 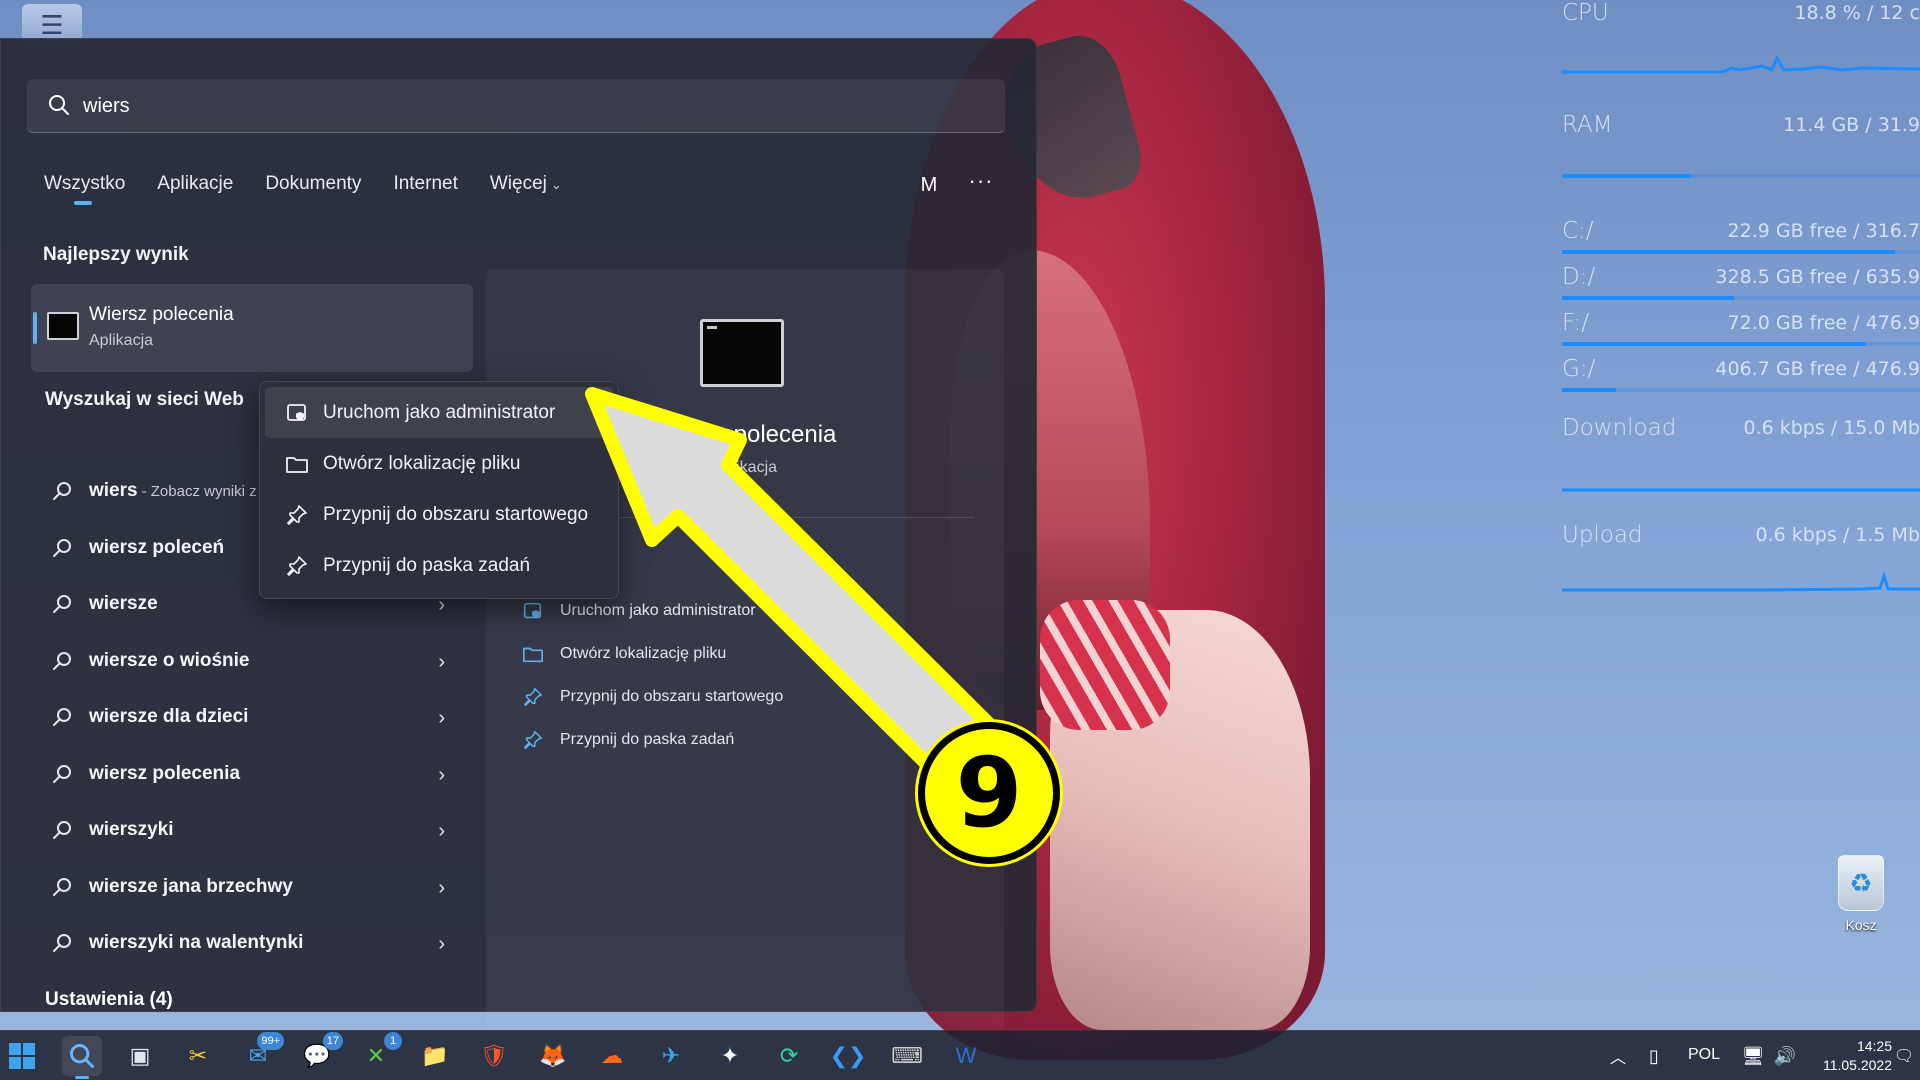 What do you see at coordinates (140, 1056) in the screenshot?
I see `task-view-icon: ▣` at bounding box center [140, 1056].